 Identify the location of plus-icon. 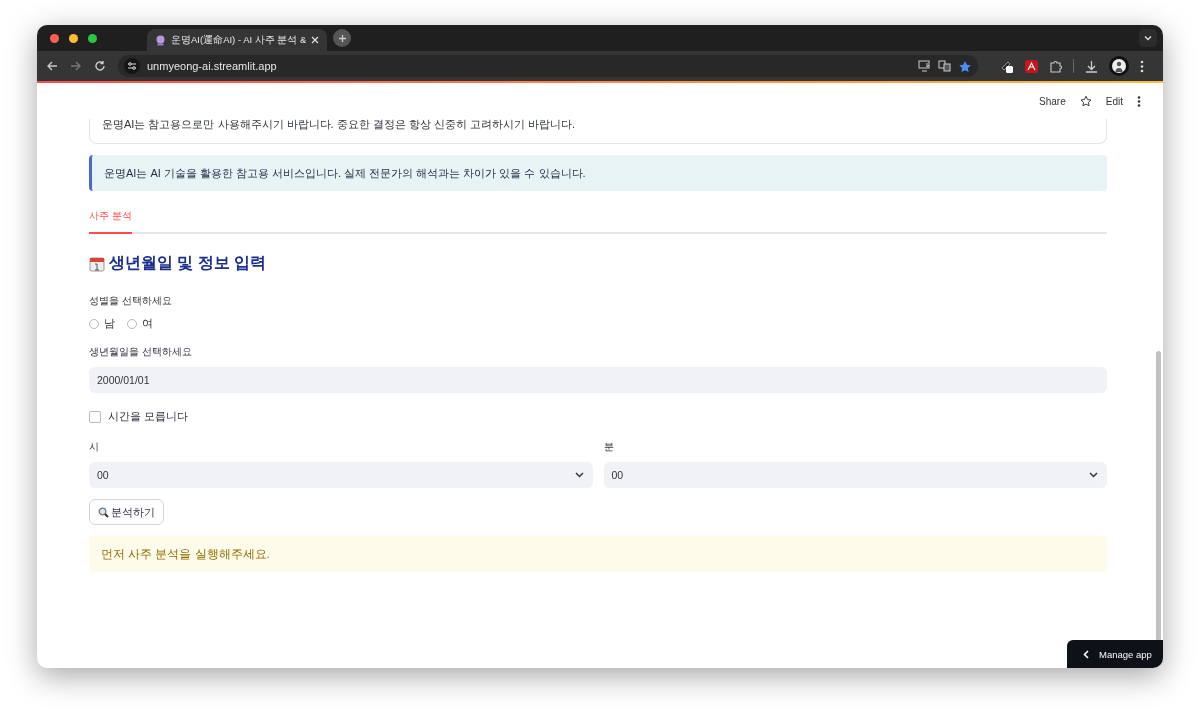
(342, 38).